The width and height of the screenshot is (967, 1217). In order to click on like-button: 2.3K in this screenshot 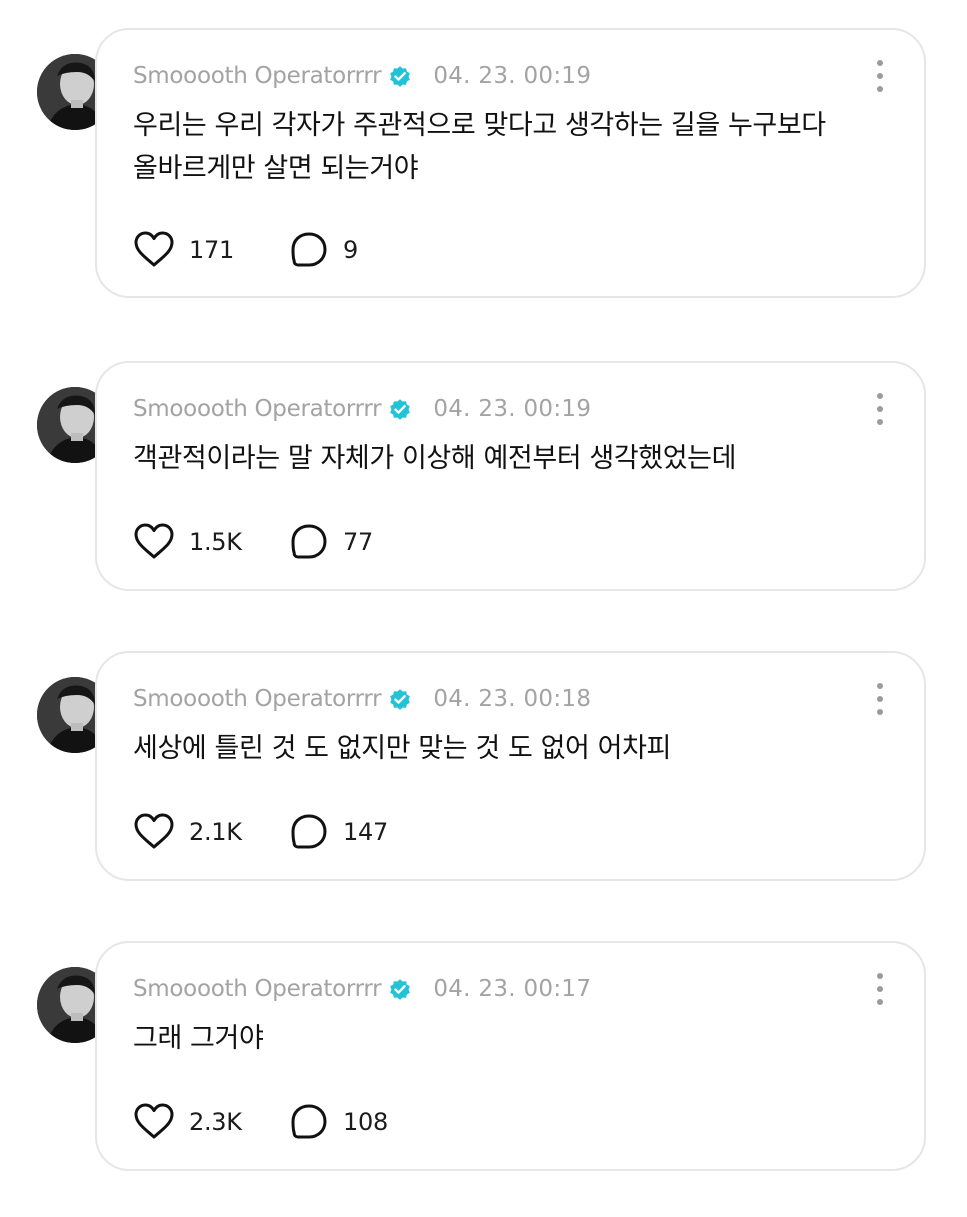, I will do `click(211, 1122)`.